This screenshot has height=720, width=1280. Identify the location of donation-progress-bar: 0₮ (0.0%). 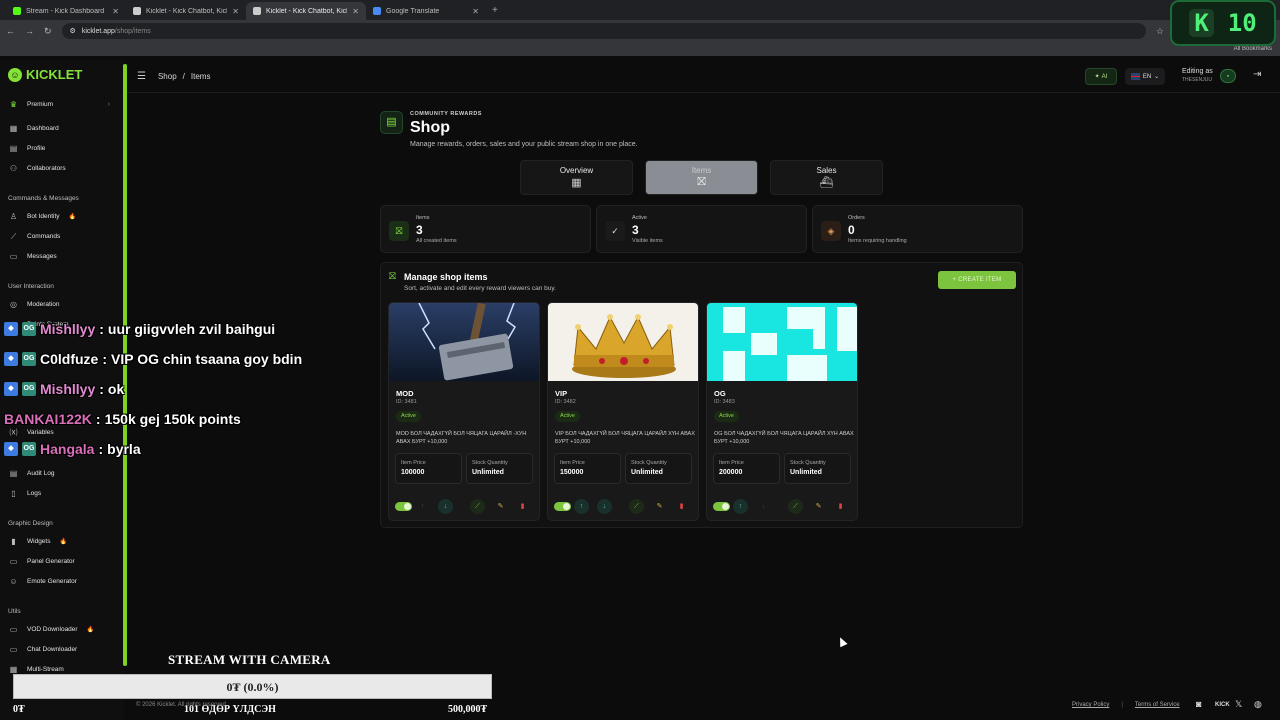
(252, 686).